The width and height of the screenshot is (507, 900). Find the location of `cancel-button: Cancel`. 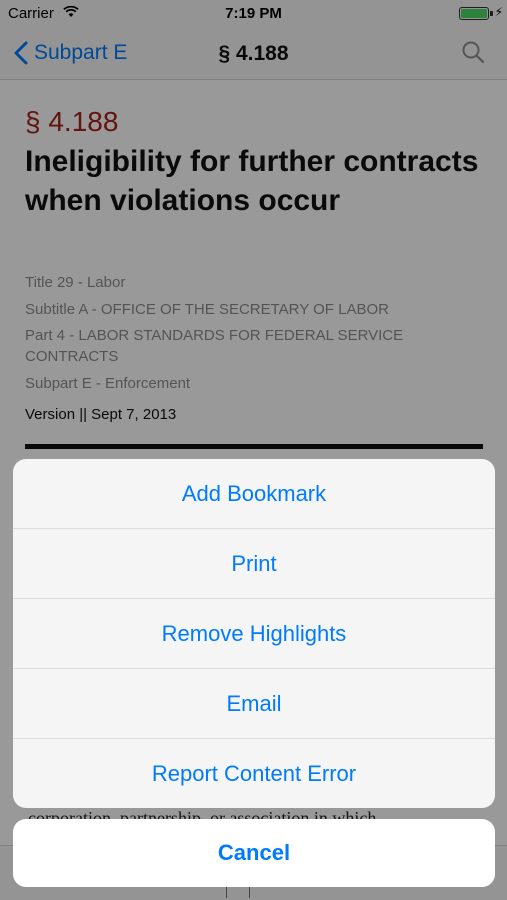

cancel-button: Cancel is located at coordinates (254, 853).